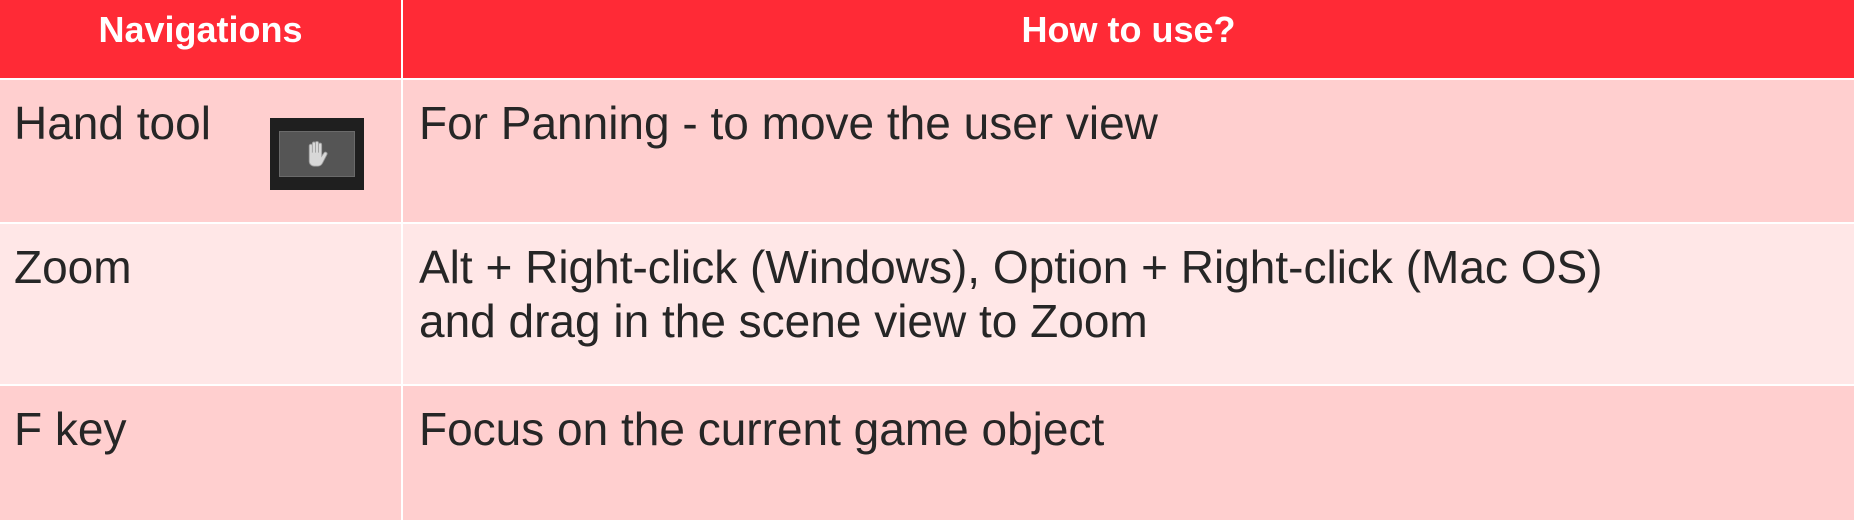 Image resolution: width=1854 pixels, height=520 pixels. What do you see at coordinates (1128, 29) in the screenshot?
I see `header-how-to-use: How to use?` at bounding box center [1128, 29].